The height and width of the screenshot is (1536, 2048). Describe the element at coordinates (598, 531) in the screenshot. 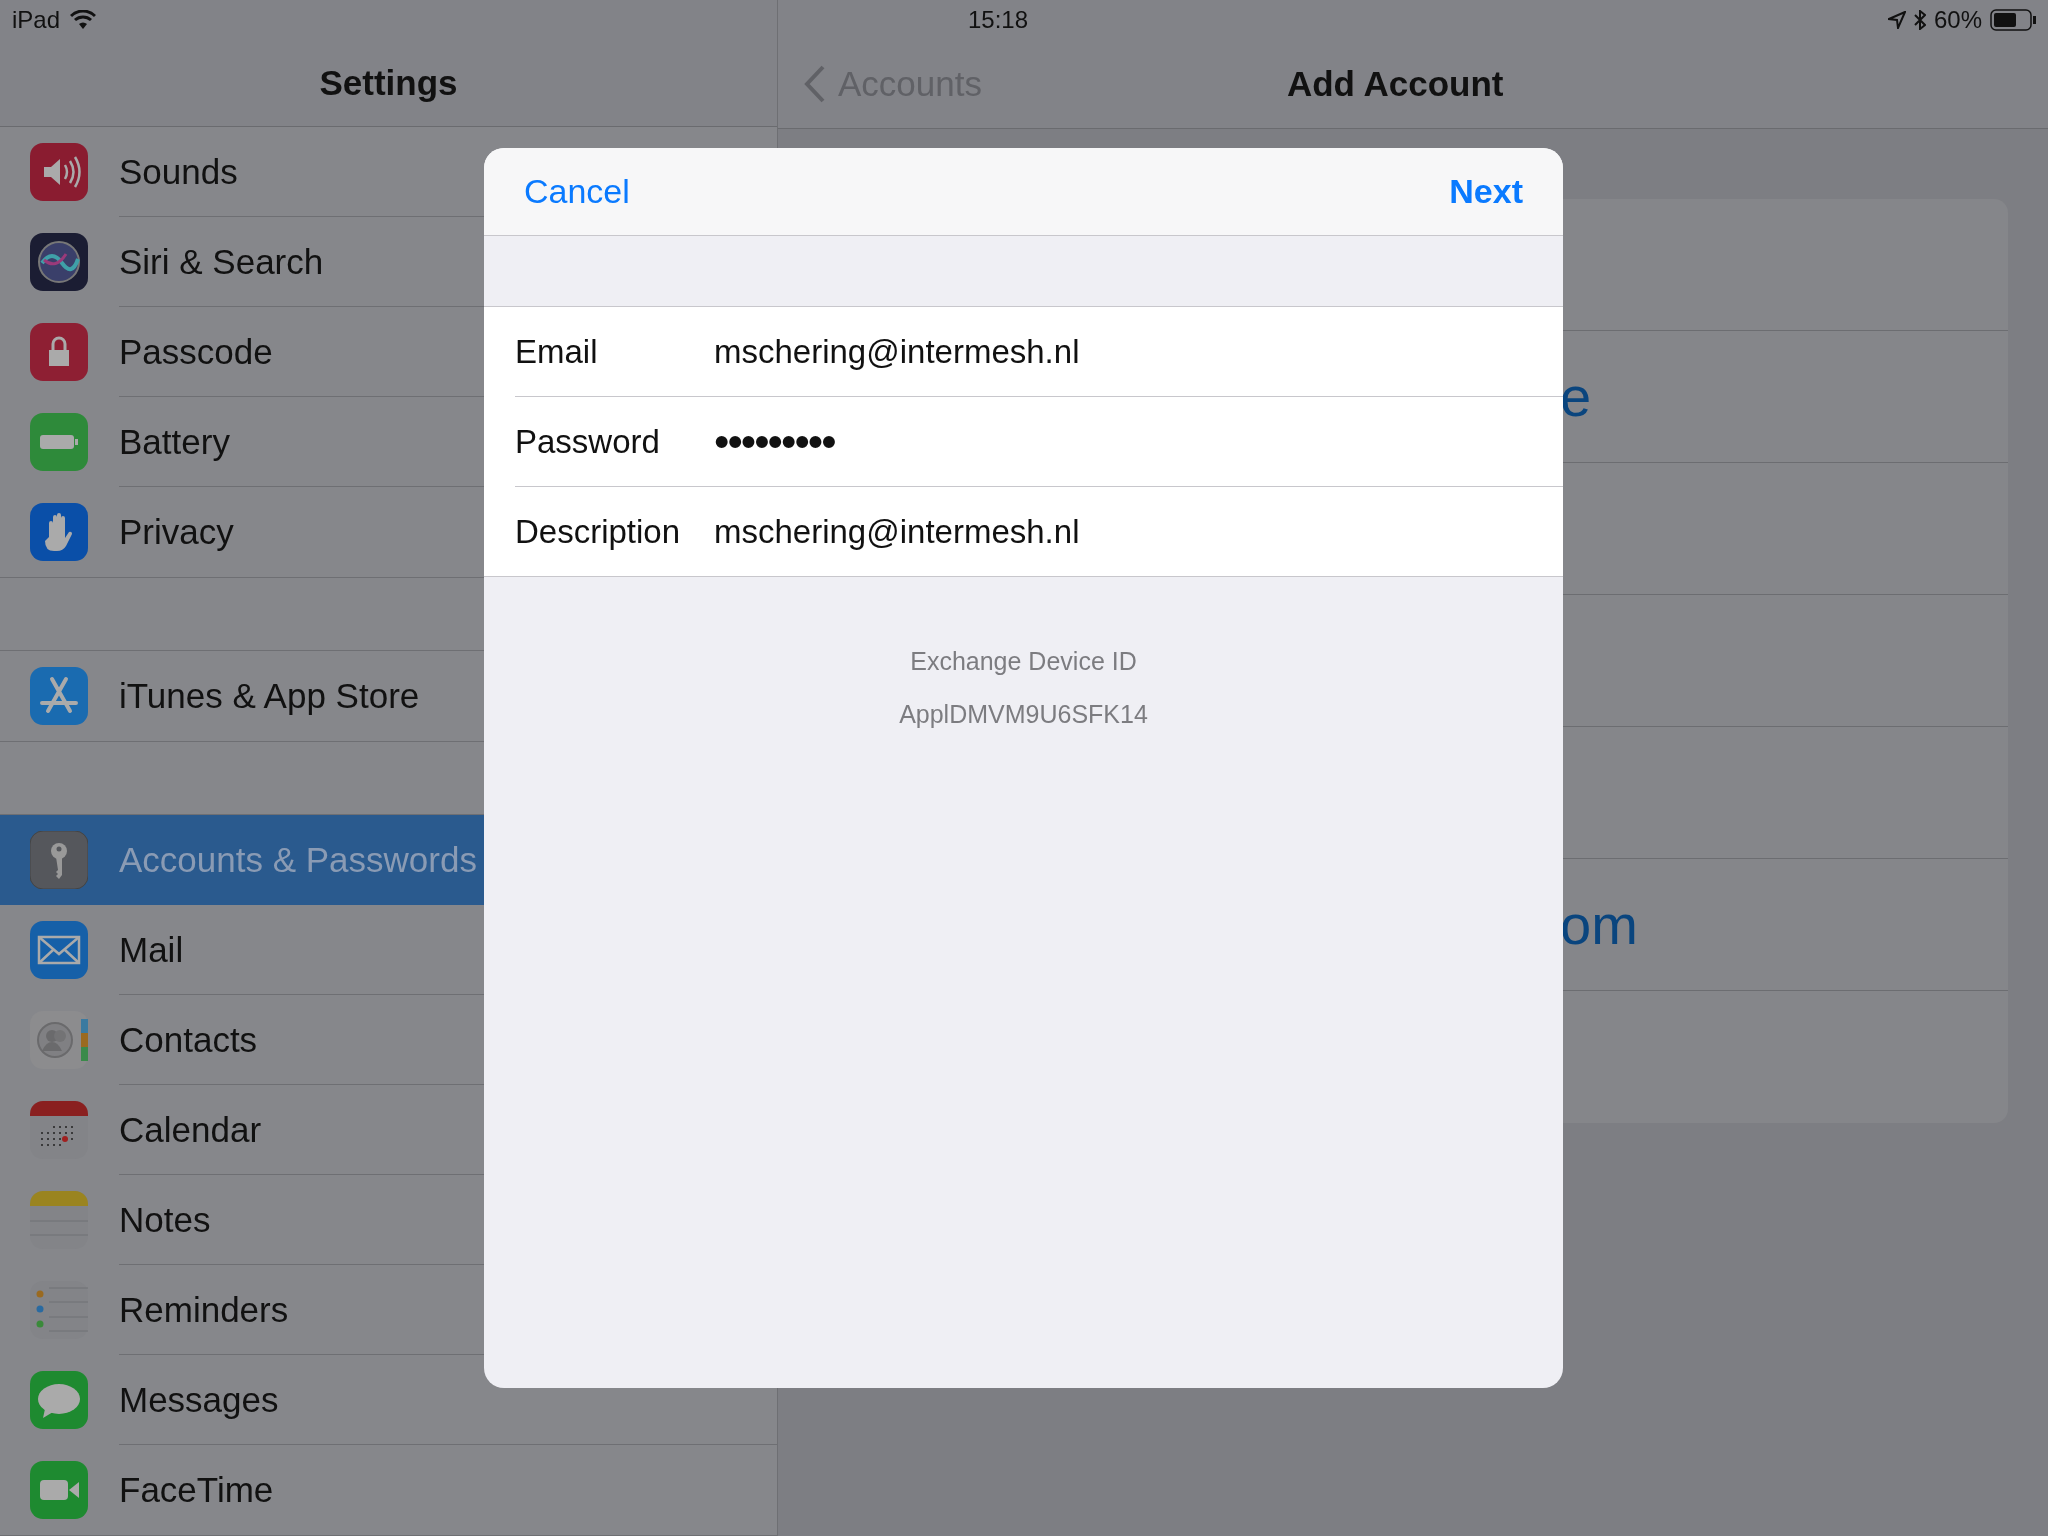

I see `field-label: Description` at that location.